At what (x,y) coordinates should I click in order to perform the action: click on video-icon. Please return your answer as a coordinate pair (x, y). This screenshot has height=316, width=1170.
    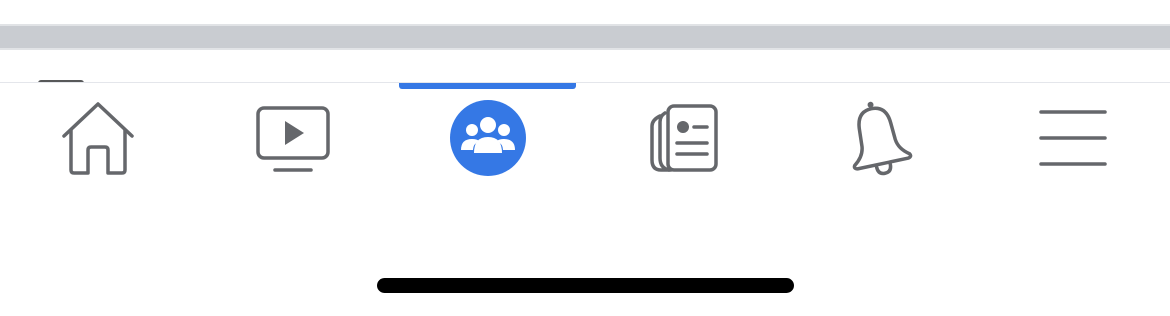
    Looking at the image, I should click on (292, 139).